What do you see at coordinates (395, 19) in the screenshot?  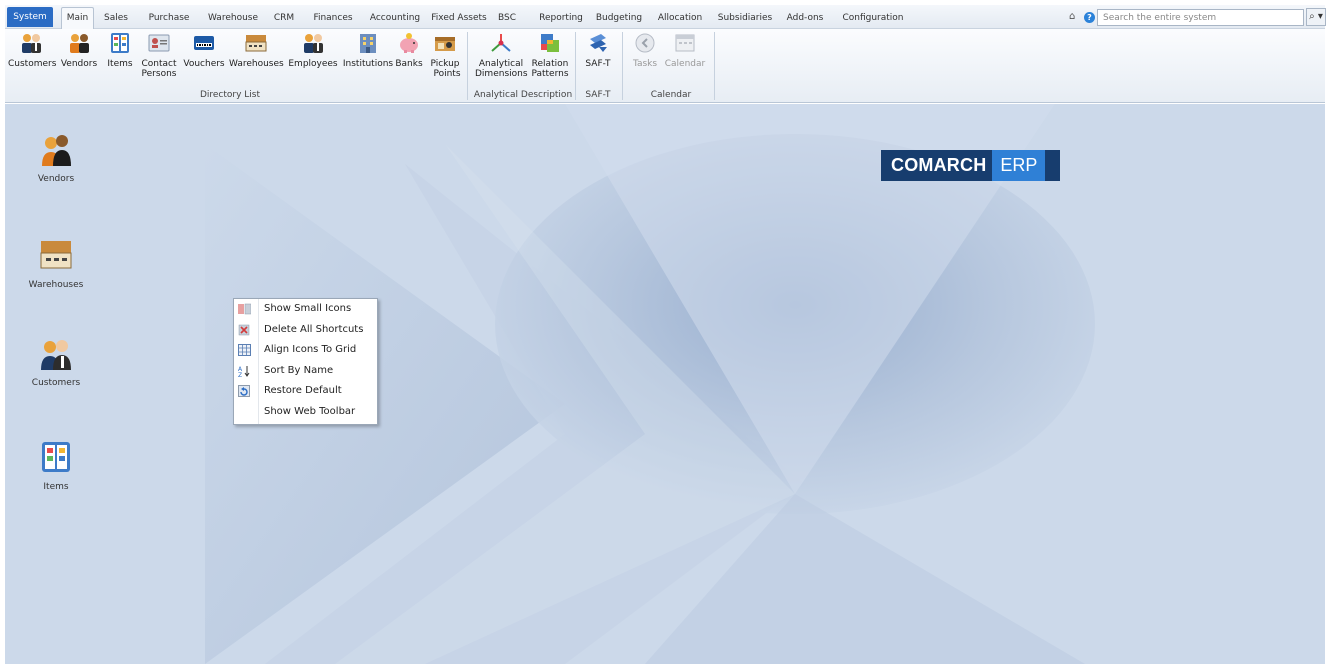 I see `tab-accounting: Accounting` at bounding box center [395, 19].